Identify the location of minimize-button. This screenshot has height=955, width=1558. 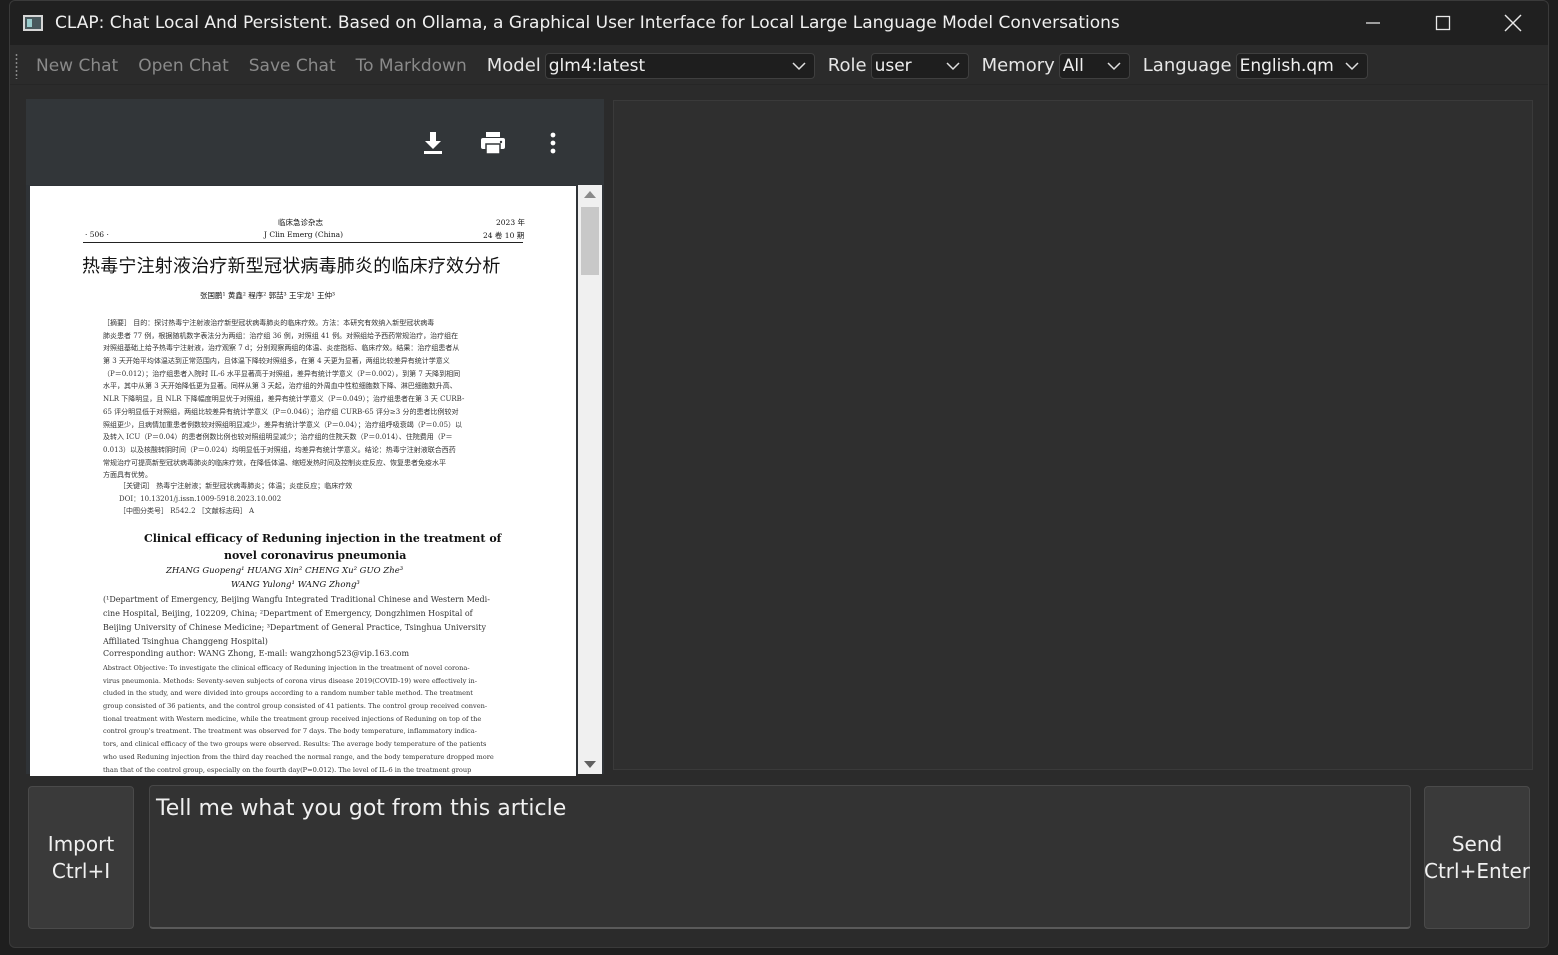
(1373, 23).